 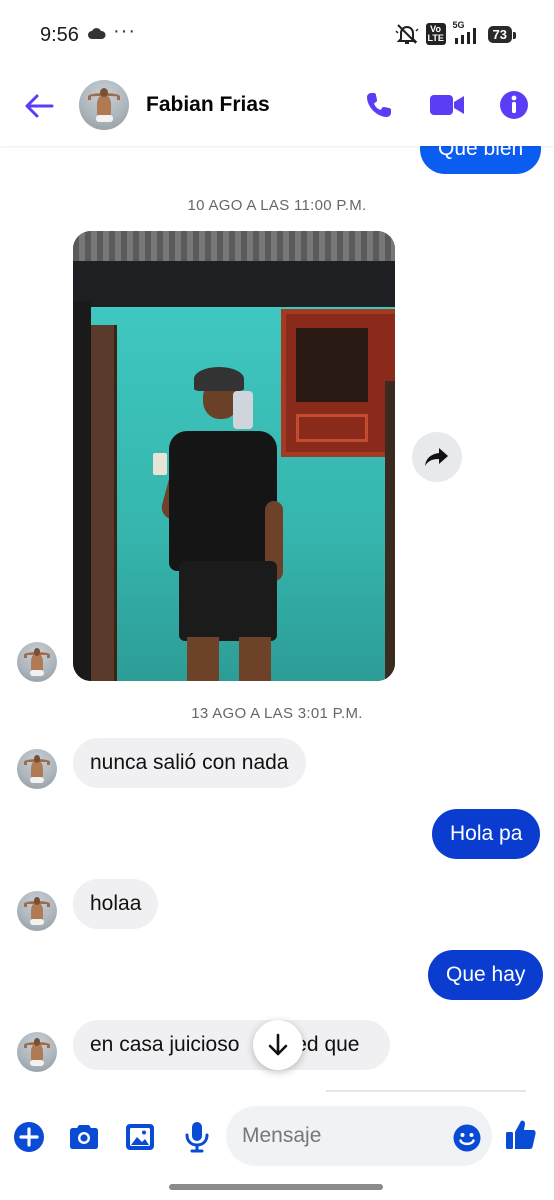 I want to click on contact-avatar, so click(x=104, y=105).